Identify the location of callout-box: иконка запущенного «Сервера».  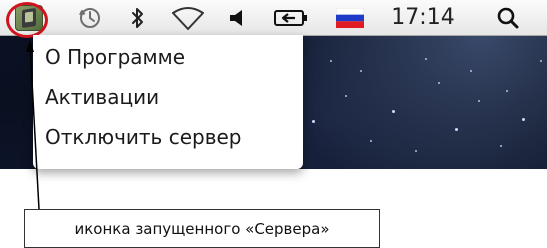
(202, 228).